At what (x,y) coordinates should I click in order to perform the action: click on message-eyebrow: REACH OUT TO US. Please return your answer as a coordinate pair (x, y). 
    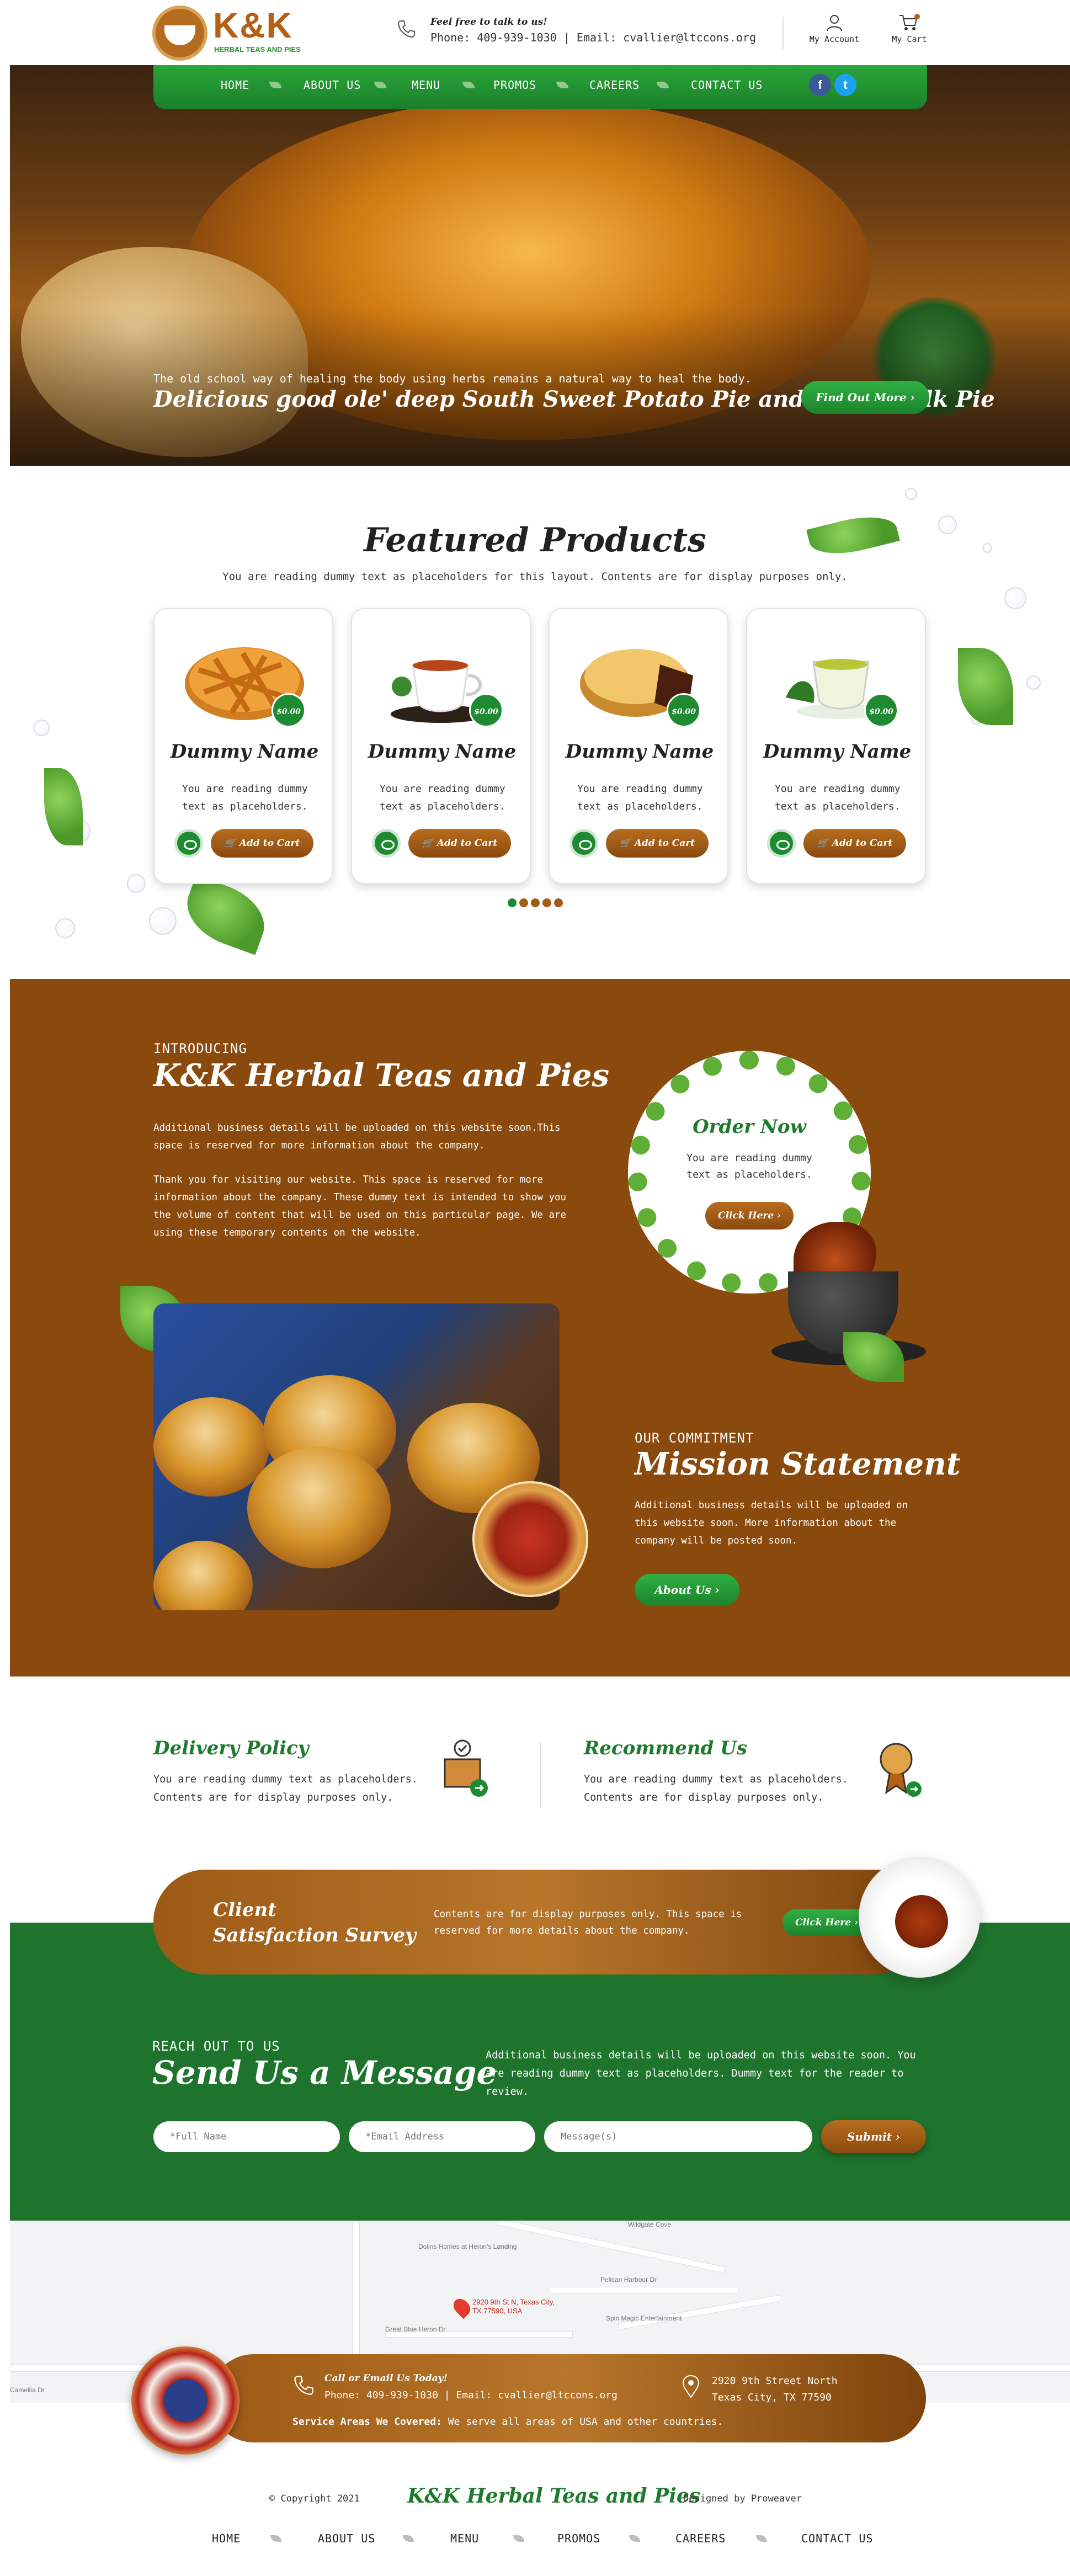
    Looking at the image, I should click on (216, 2046).